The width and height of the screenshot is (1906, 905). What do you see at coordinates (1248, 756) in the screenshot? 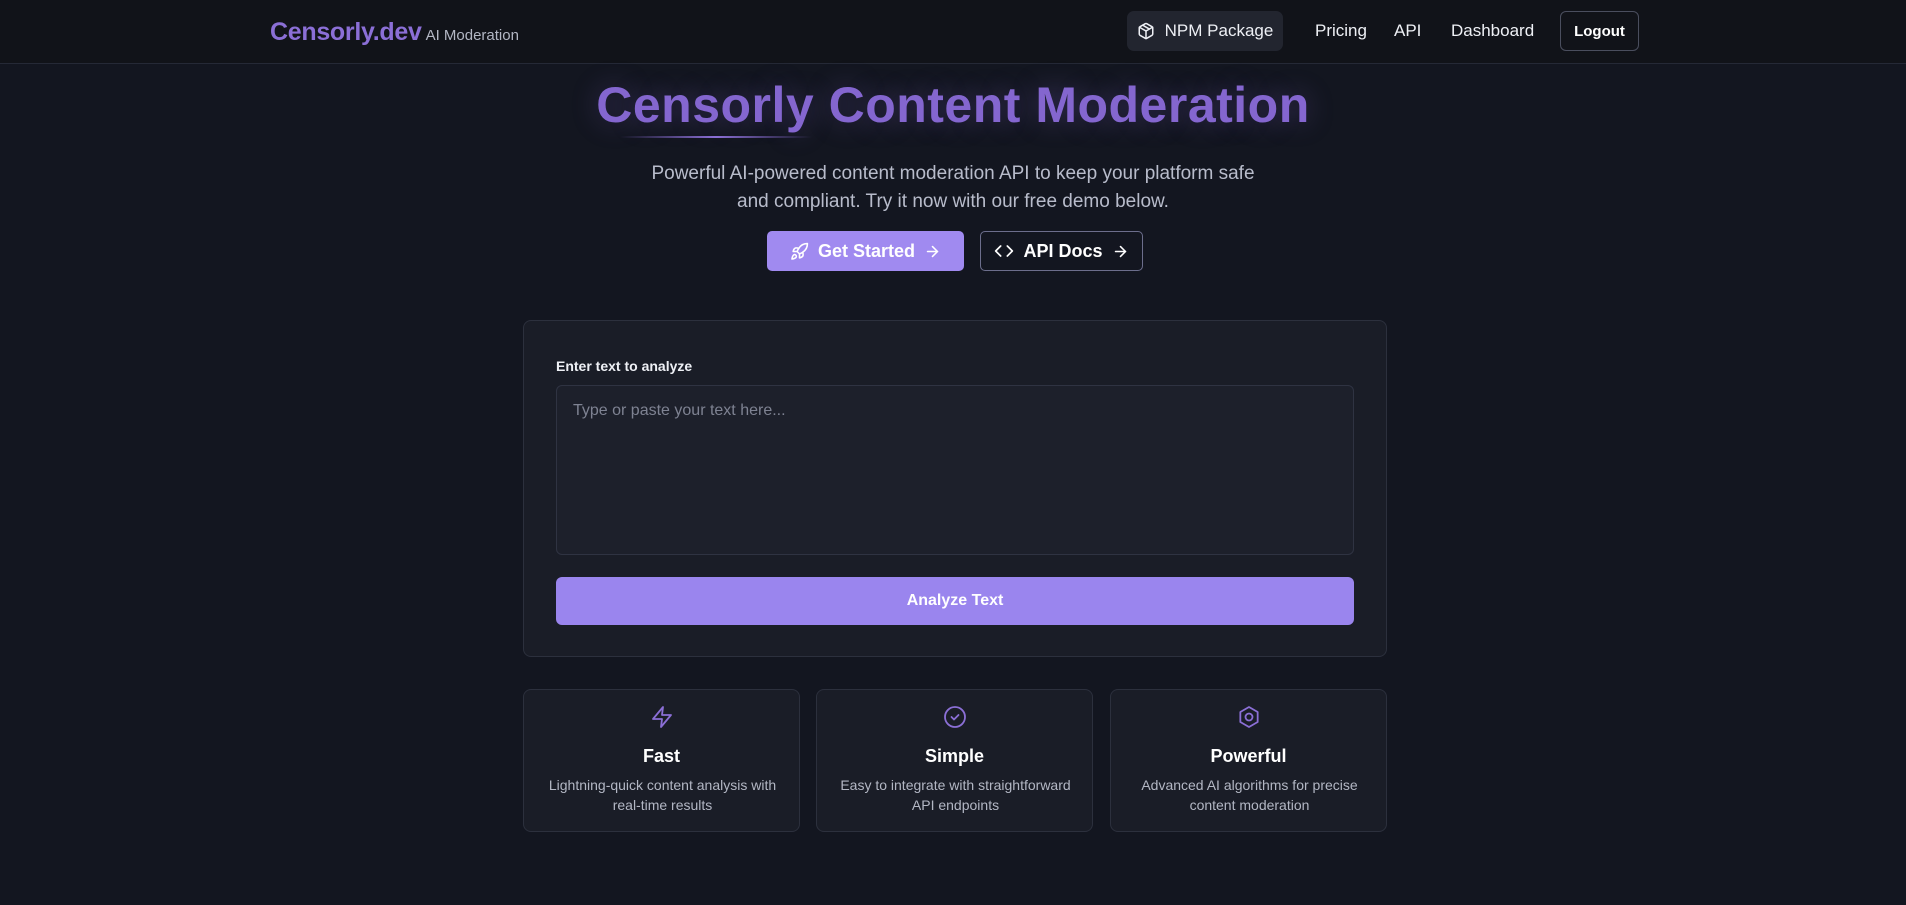
I see `feature-title: Powerful` at bounding box center [1248, 756].